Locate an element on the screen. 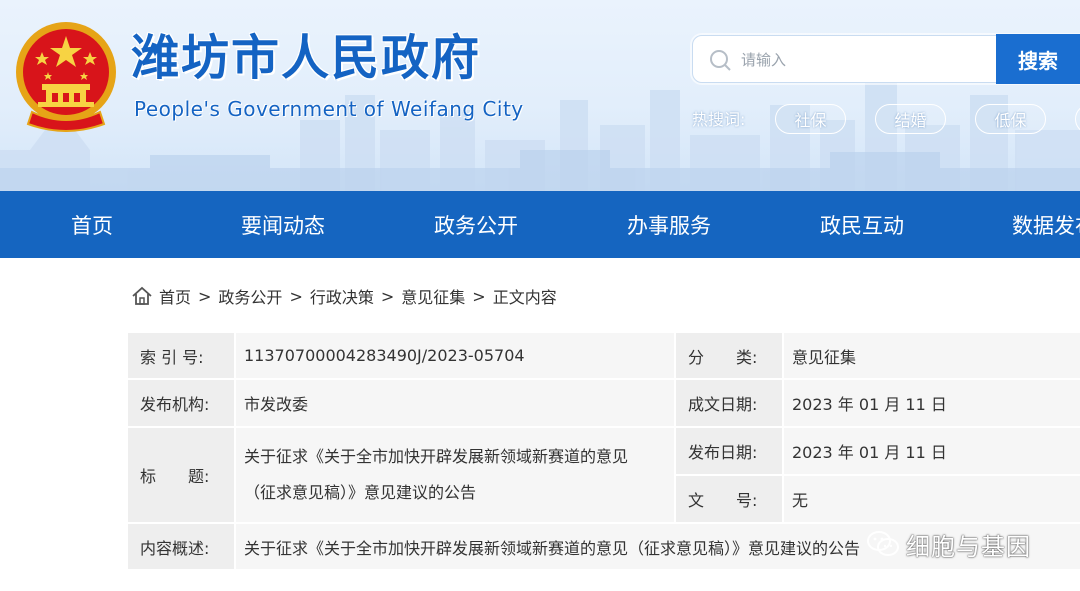  breadcrumb-opinions: 意见征集 is located at coordinates (433, 296).